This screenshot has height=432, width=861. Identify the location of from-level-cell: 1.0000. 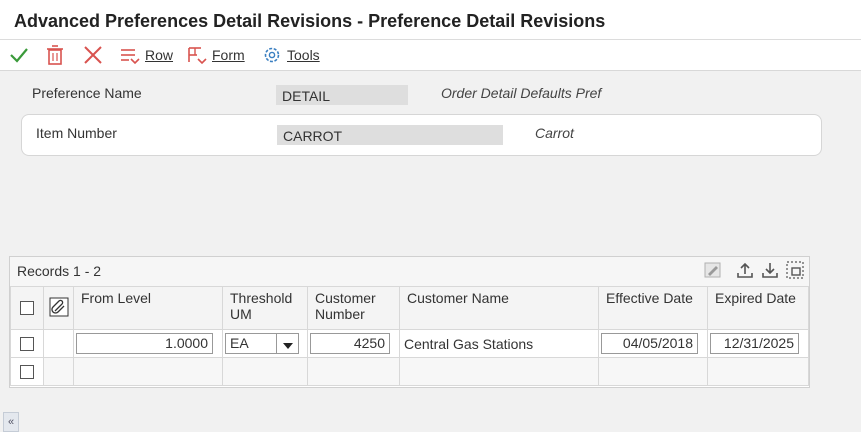
(148, 343).